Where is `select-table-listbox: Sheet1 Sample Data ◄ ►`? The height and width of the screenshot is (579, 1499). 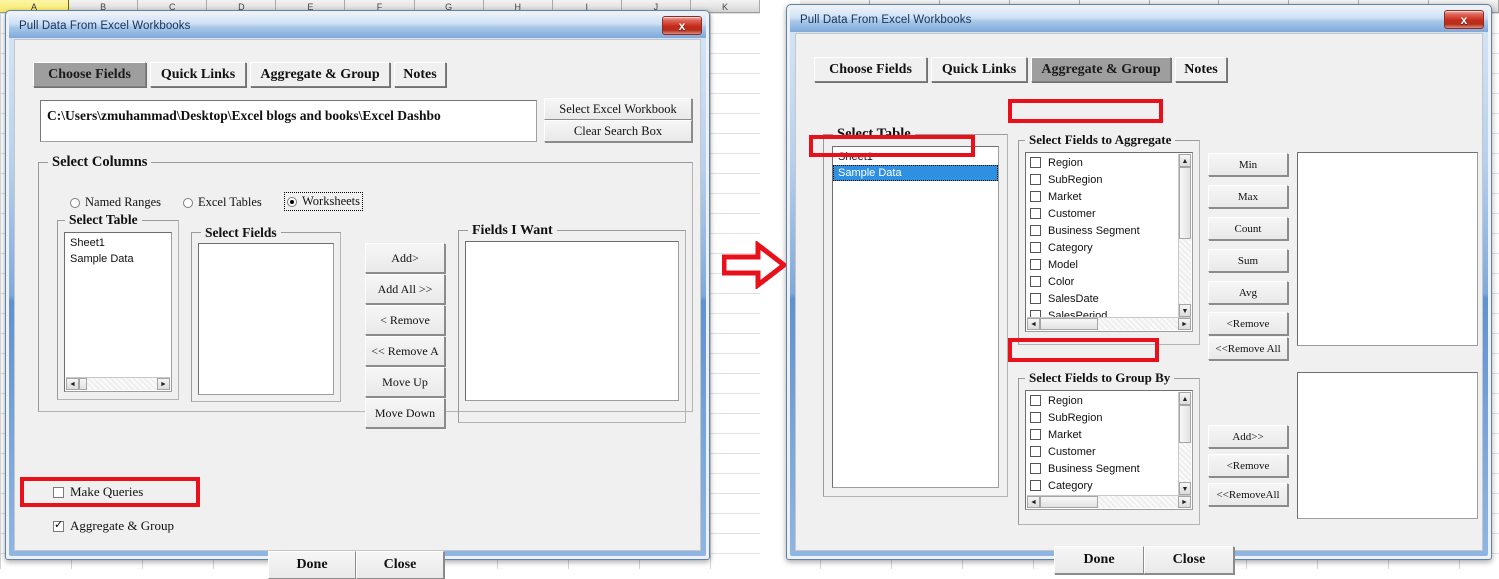 select-table-listbox: Sheet1 Sample Data ◄ ► is located at coordinates (118, 312).